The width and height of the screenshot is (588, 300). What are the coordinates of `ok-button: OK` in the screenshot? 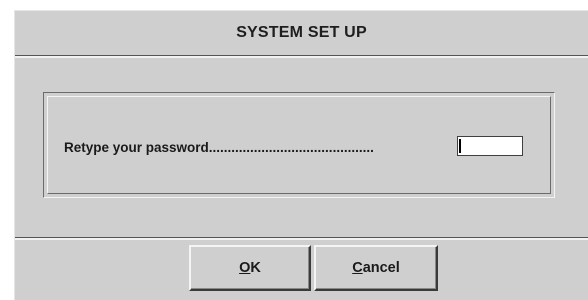 It's located at (250, 268).